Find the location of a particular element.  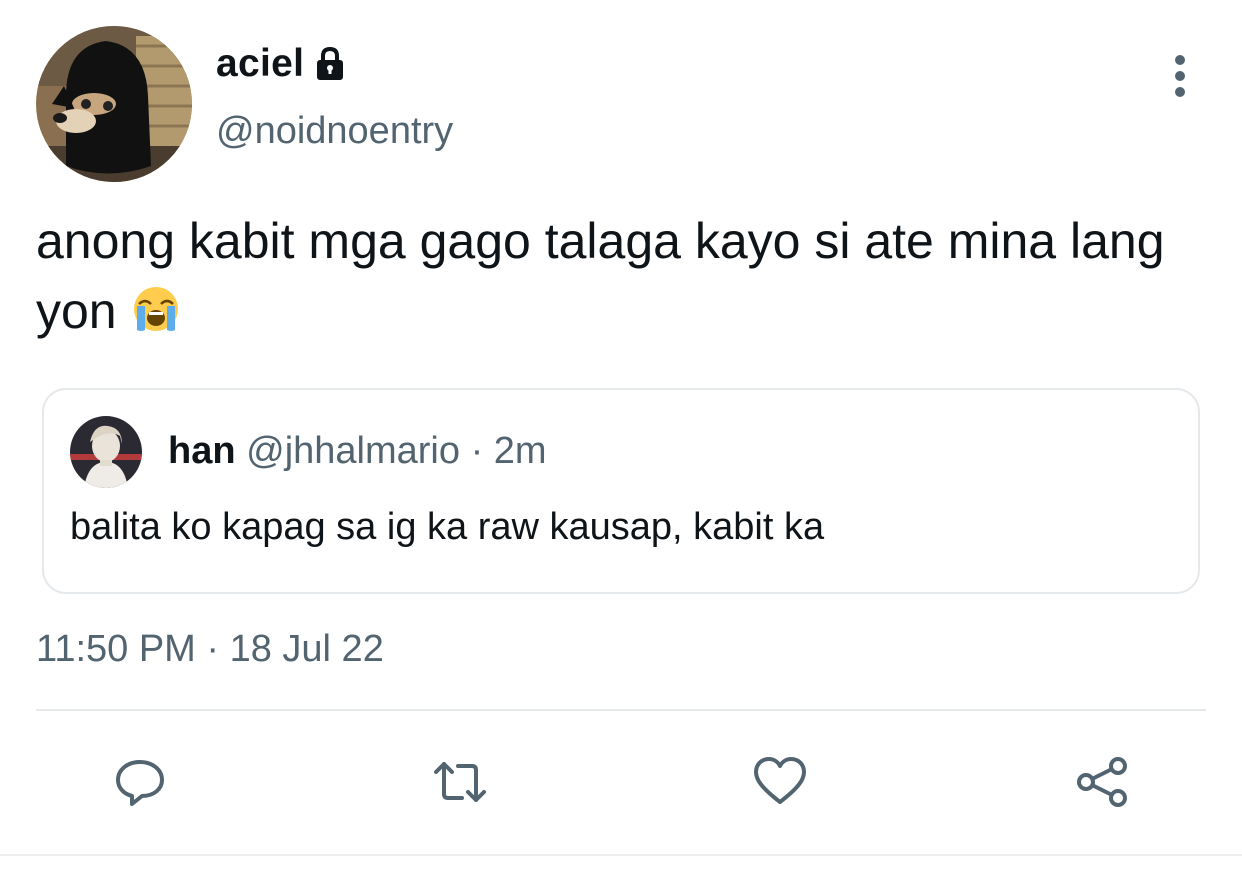

reply-button is located at coordinates (140, 782).